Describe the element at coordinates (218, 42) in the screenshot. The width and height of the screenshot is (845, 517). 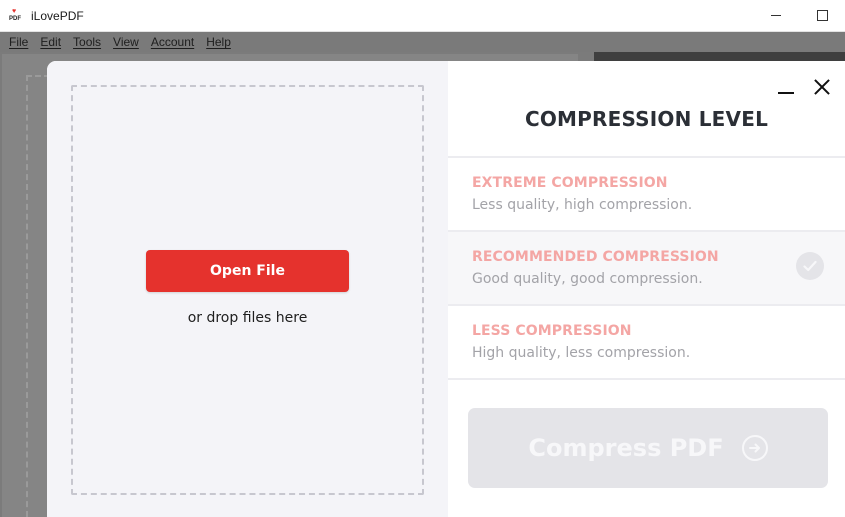
I see `menu-help: Help` at that location.